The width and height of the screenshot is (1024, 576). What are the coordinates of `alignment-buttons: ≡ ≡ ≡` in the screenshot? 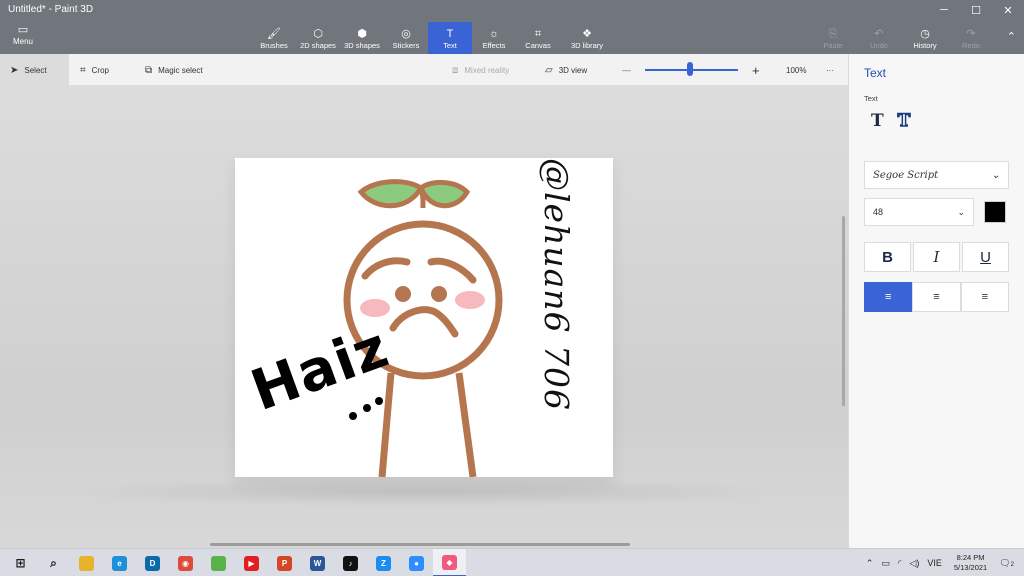 It's located at (936, 297).